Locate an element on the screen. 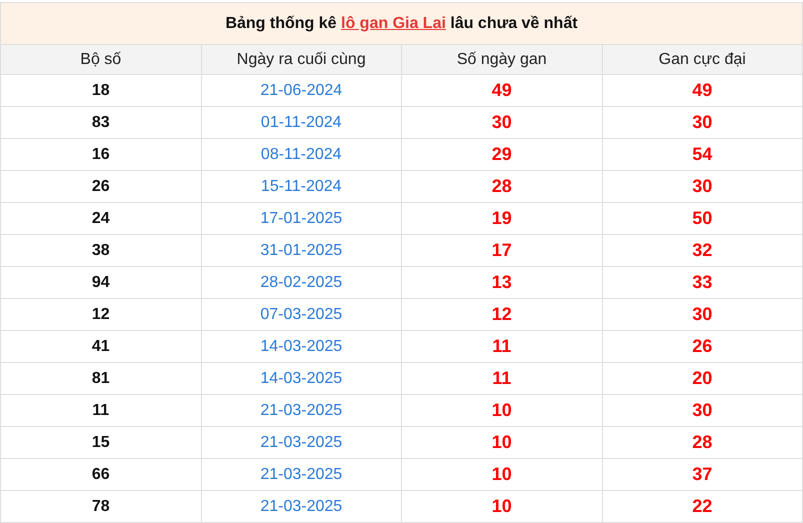  table-cell: 31-01-2025 is located at coordinates (301, 250).